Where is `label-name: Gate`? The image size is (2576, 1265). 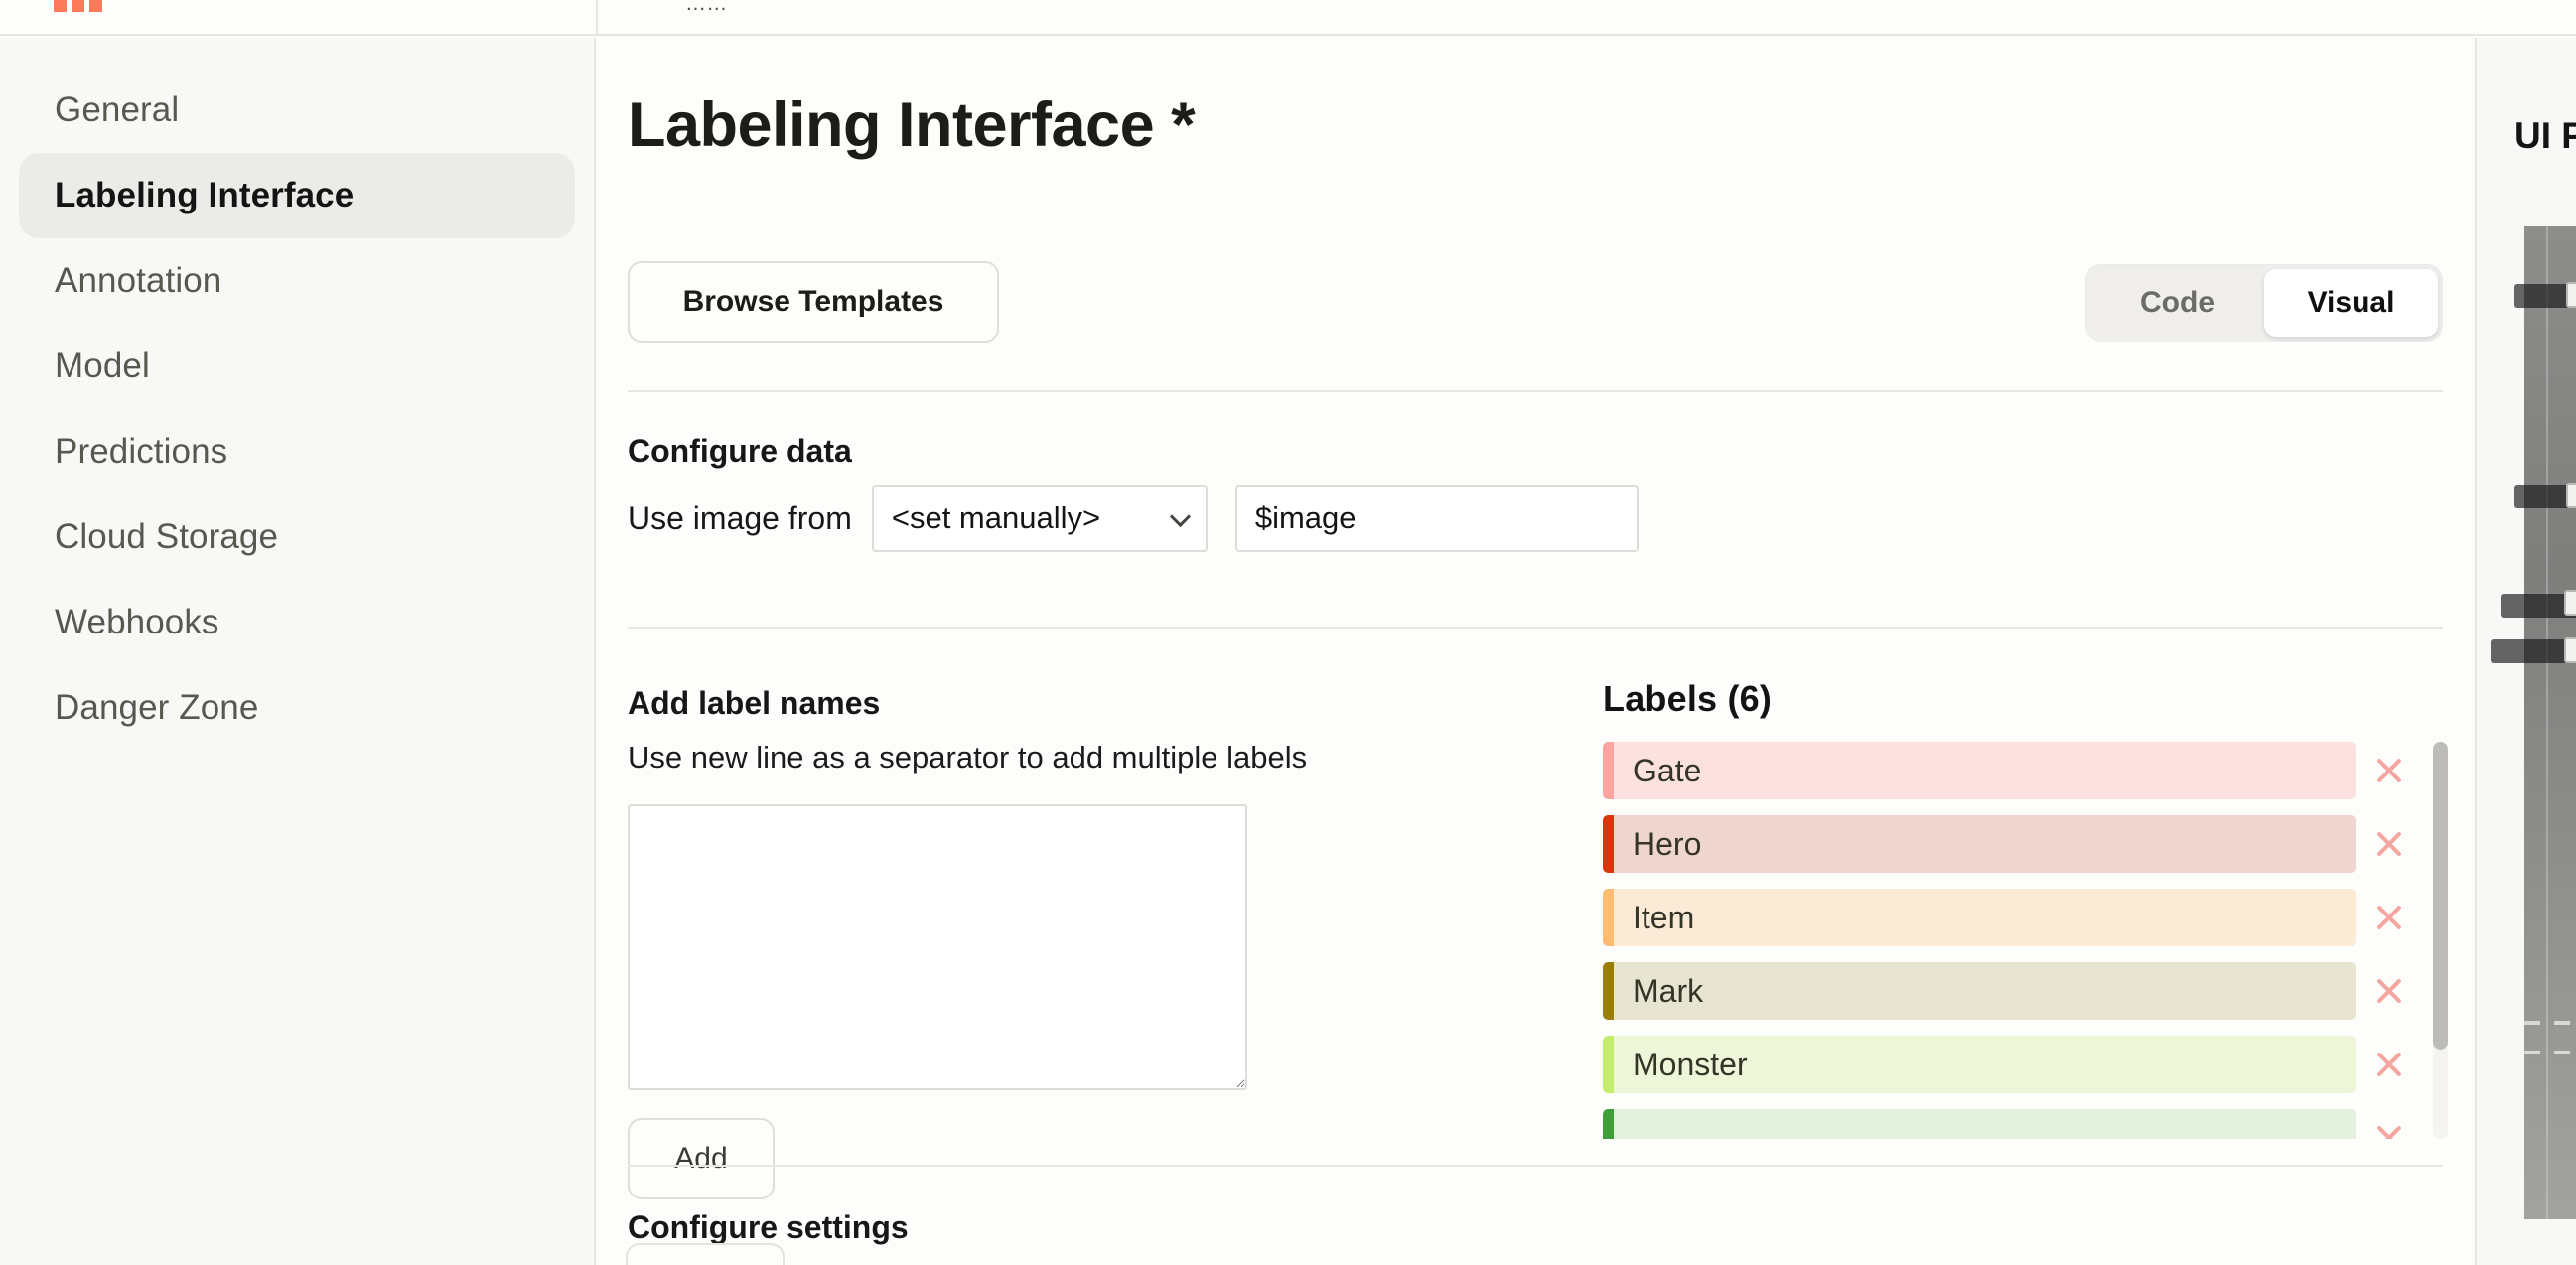 label-name: Gate is located at coordinates (1668, 770).